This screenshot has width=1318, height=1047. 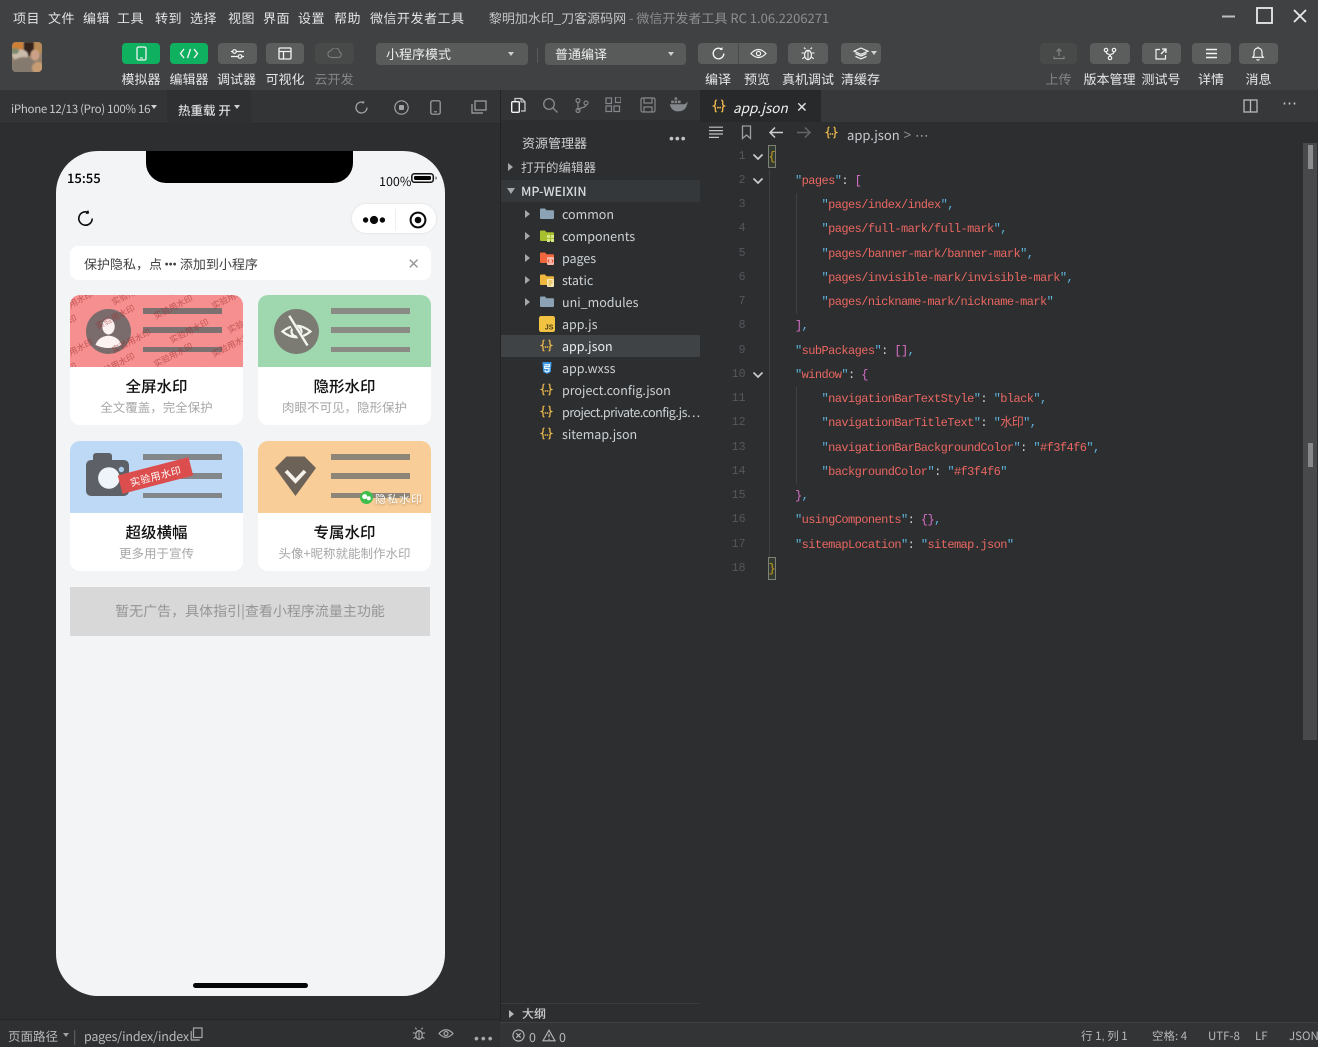 I want to click on svg-text: JS, so click(x=549, y=327).